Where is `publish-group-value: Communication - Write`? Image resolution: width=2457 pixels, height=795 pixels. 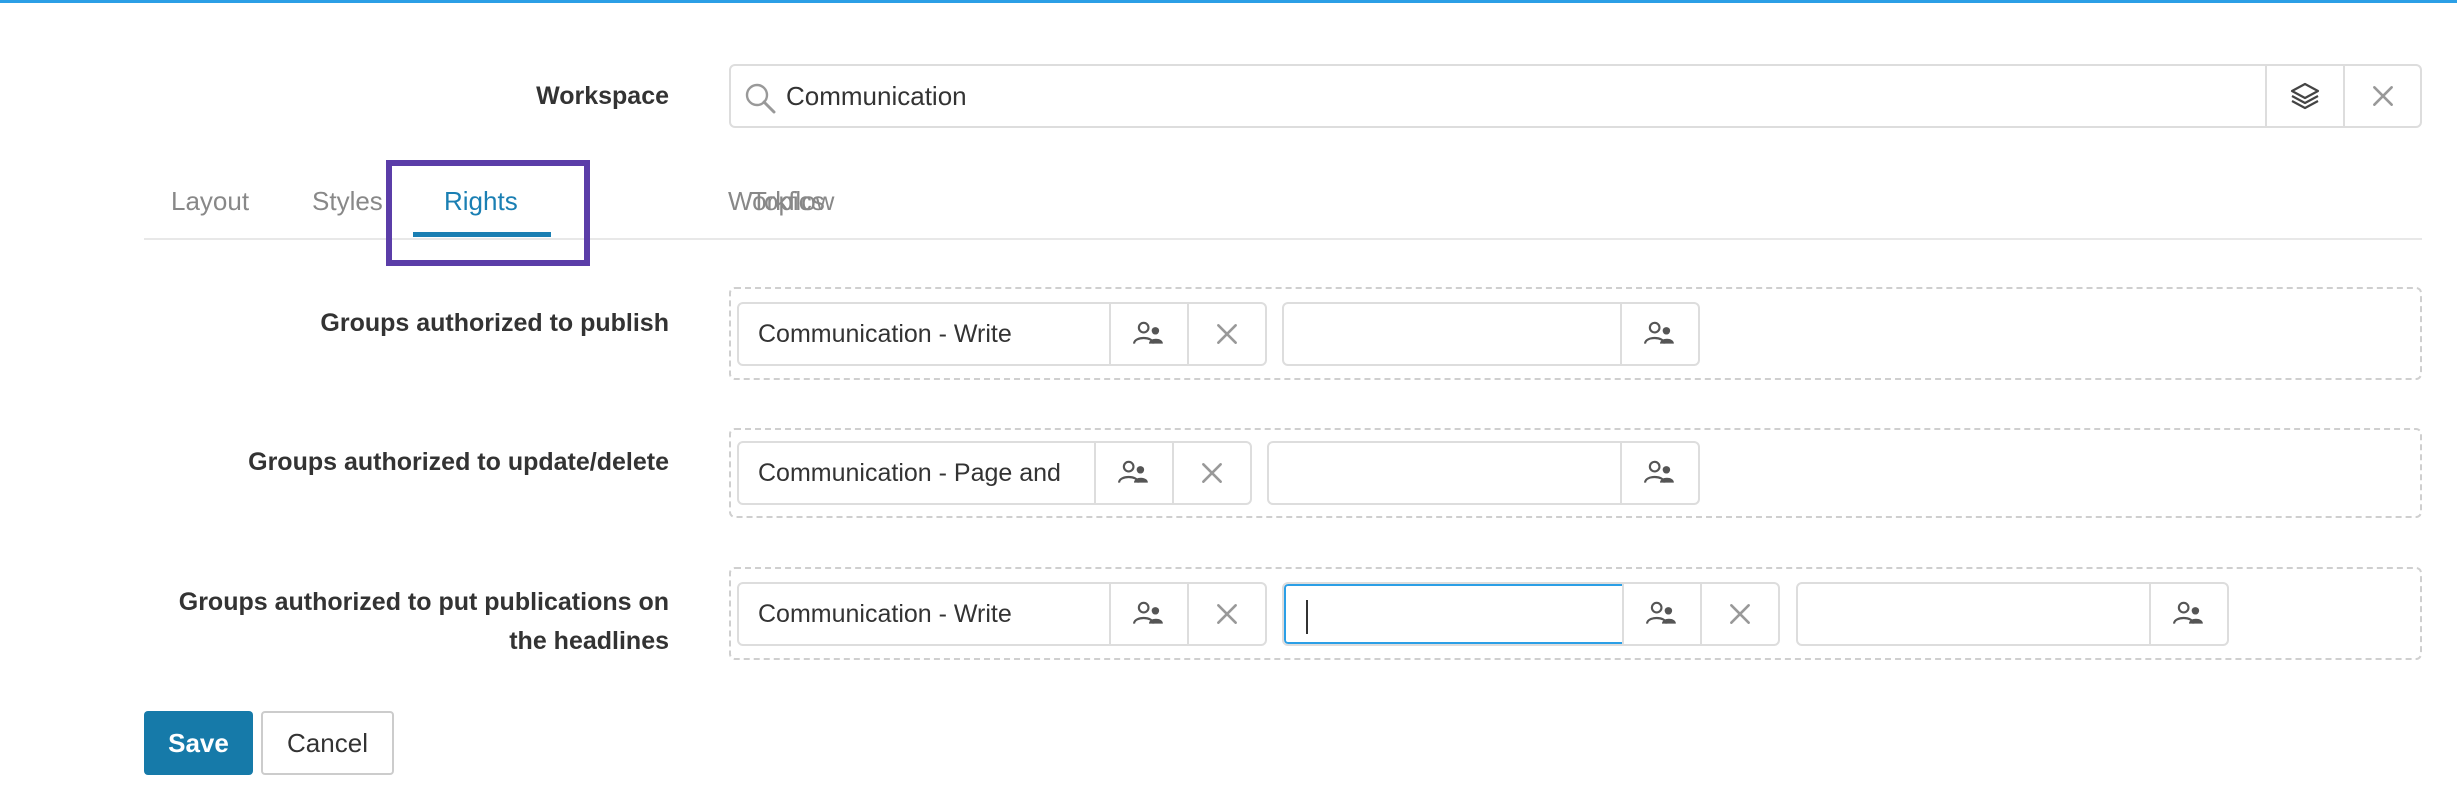
publish-group-value: Communication - Write is located at coordinates (885, 334).